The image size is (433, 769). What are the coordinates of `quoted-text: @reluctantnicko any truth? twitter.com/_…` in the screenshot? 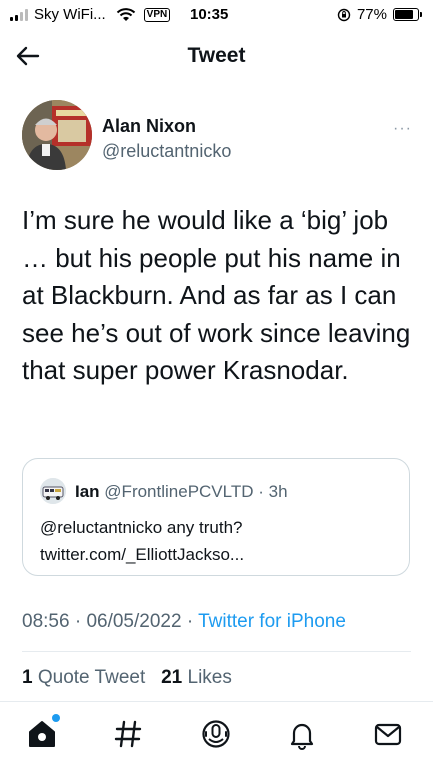 It's located at (142, 541).